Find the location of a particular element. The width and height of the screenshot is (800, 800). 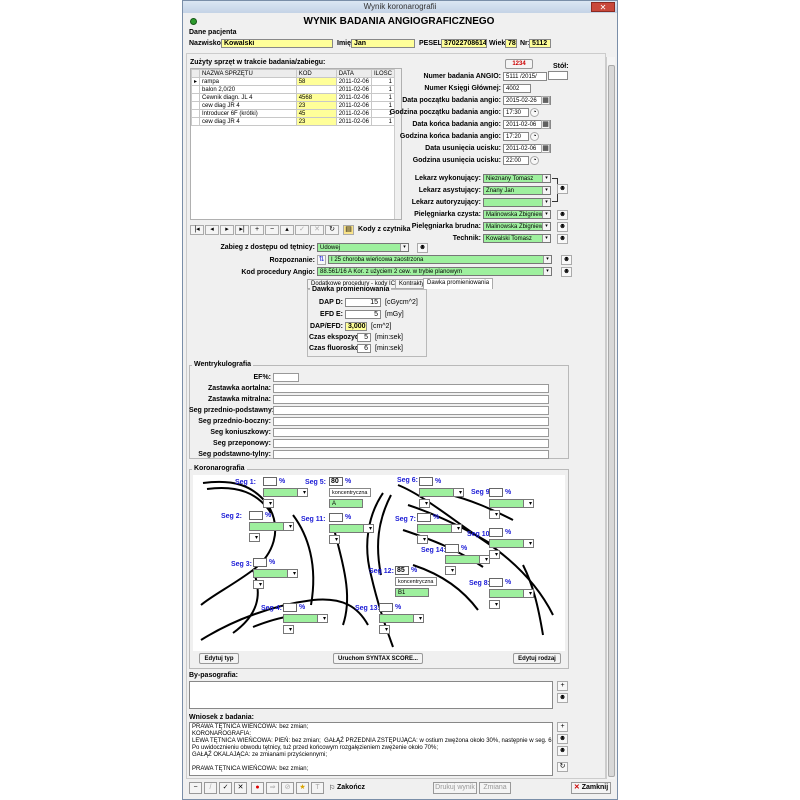

table-row: Introducer 6F (krótki) 45 2011-02-06 1 is located at coordinates (293, 113).